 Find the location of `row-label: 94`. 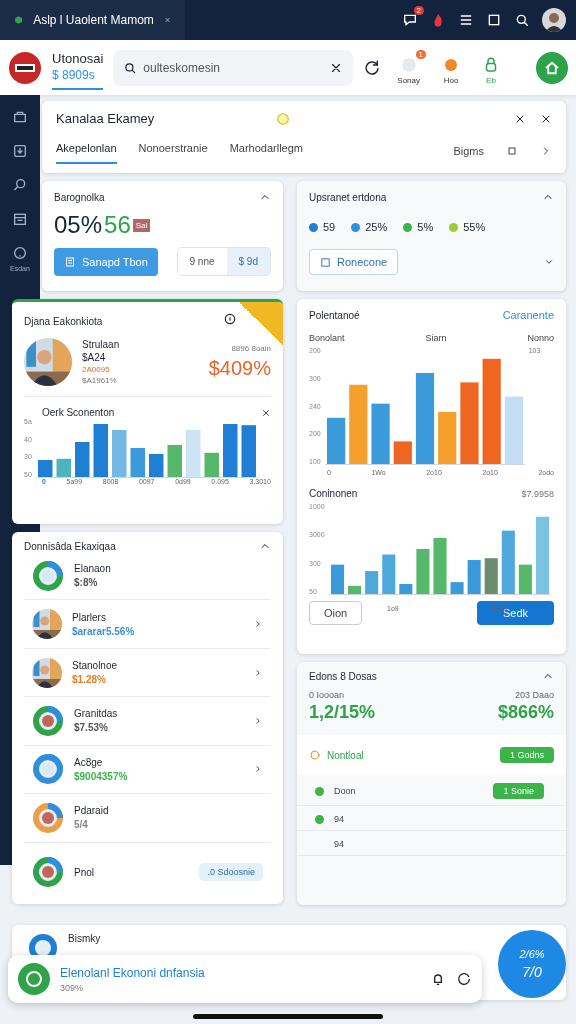

row-label: 94 is located at coordinates (339, 844).